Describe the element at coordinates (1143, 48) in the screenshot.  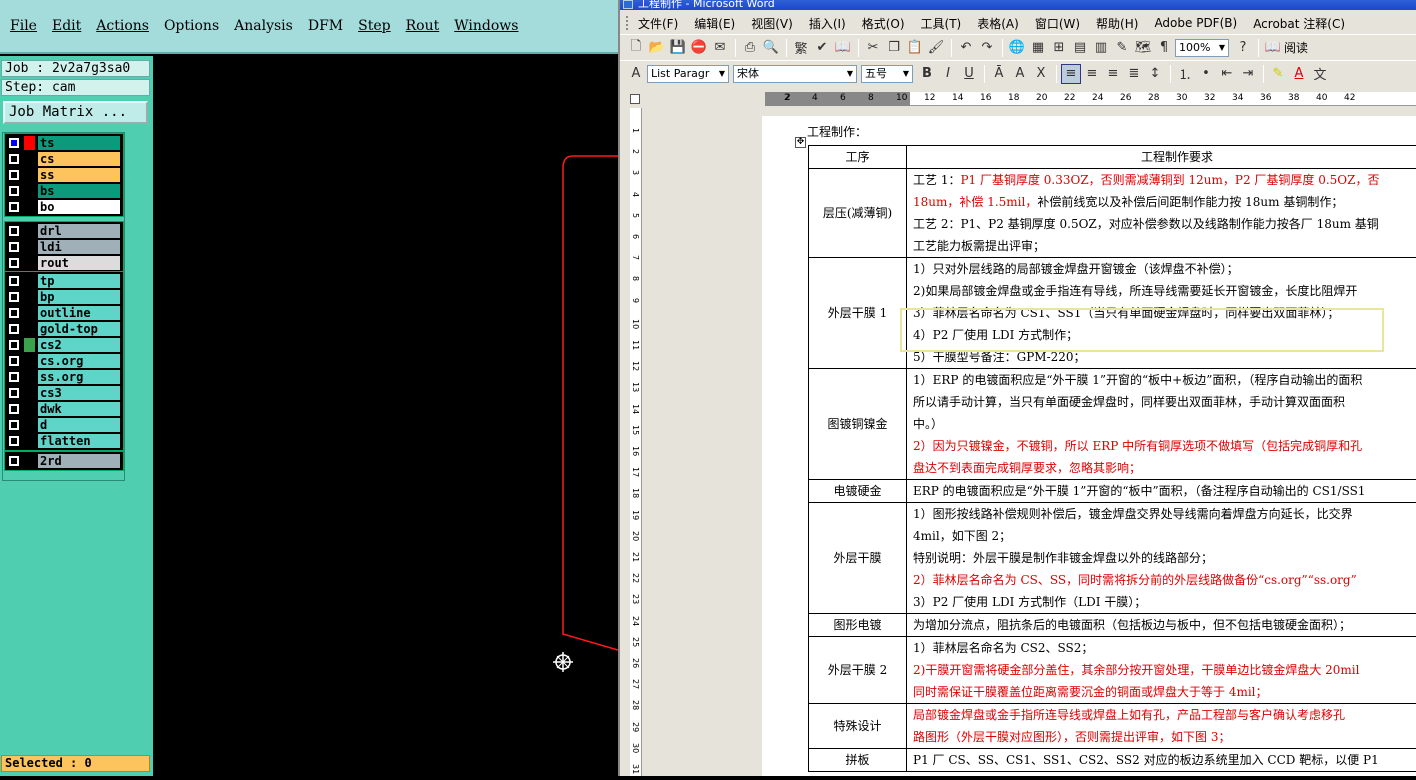
I see `document-map-icon: 🗺` at that location.